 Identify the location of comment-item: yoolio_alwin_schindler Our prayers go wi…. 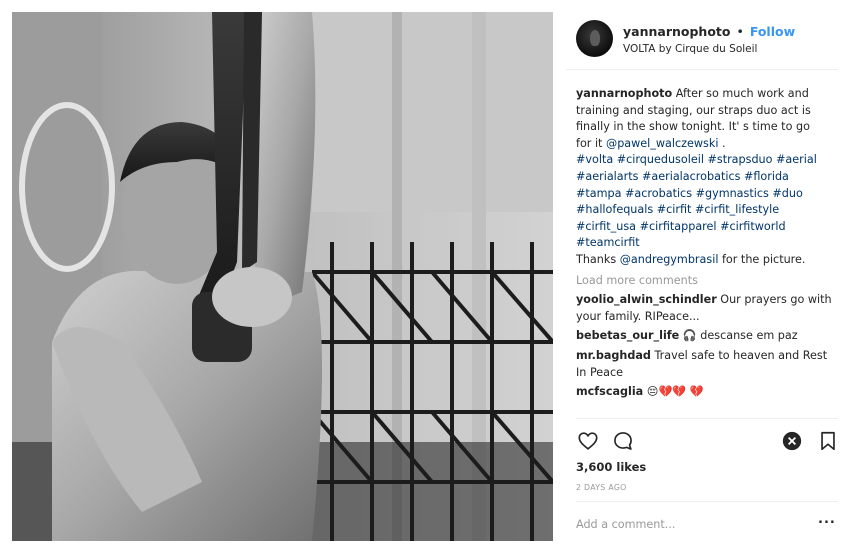
(706, 308).